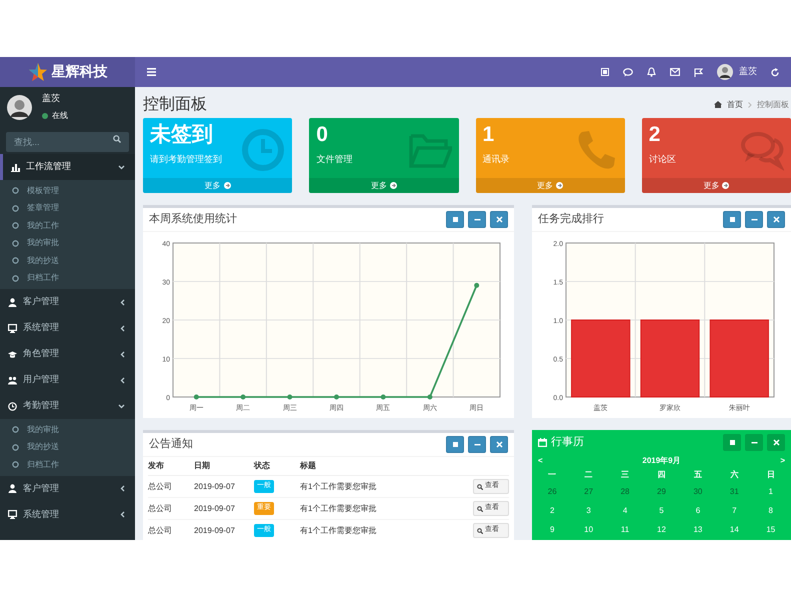  Describe the element at coordinates (698, 491) in the screenshot. I see `calendar-day: 30` at that location.